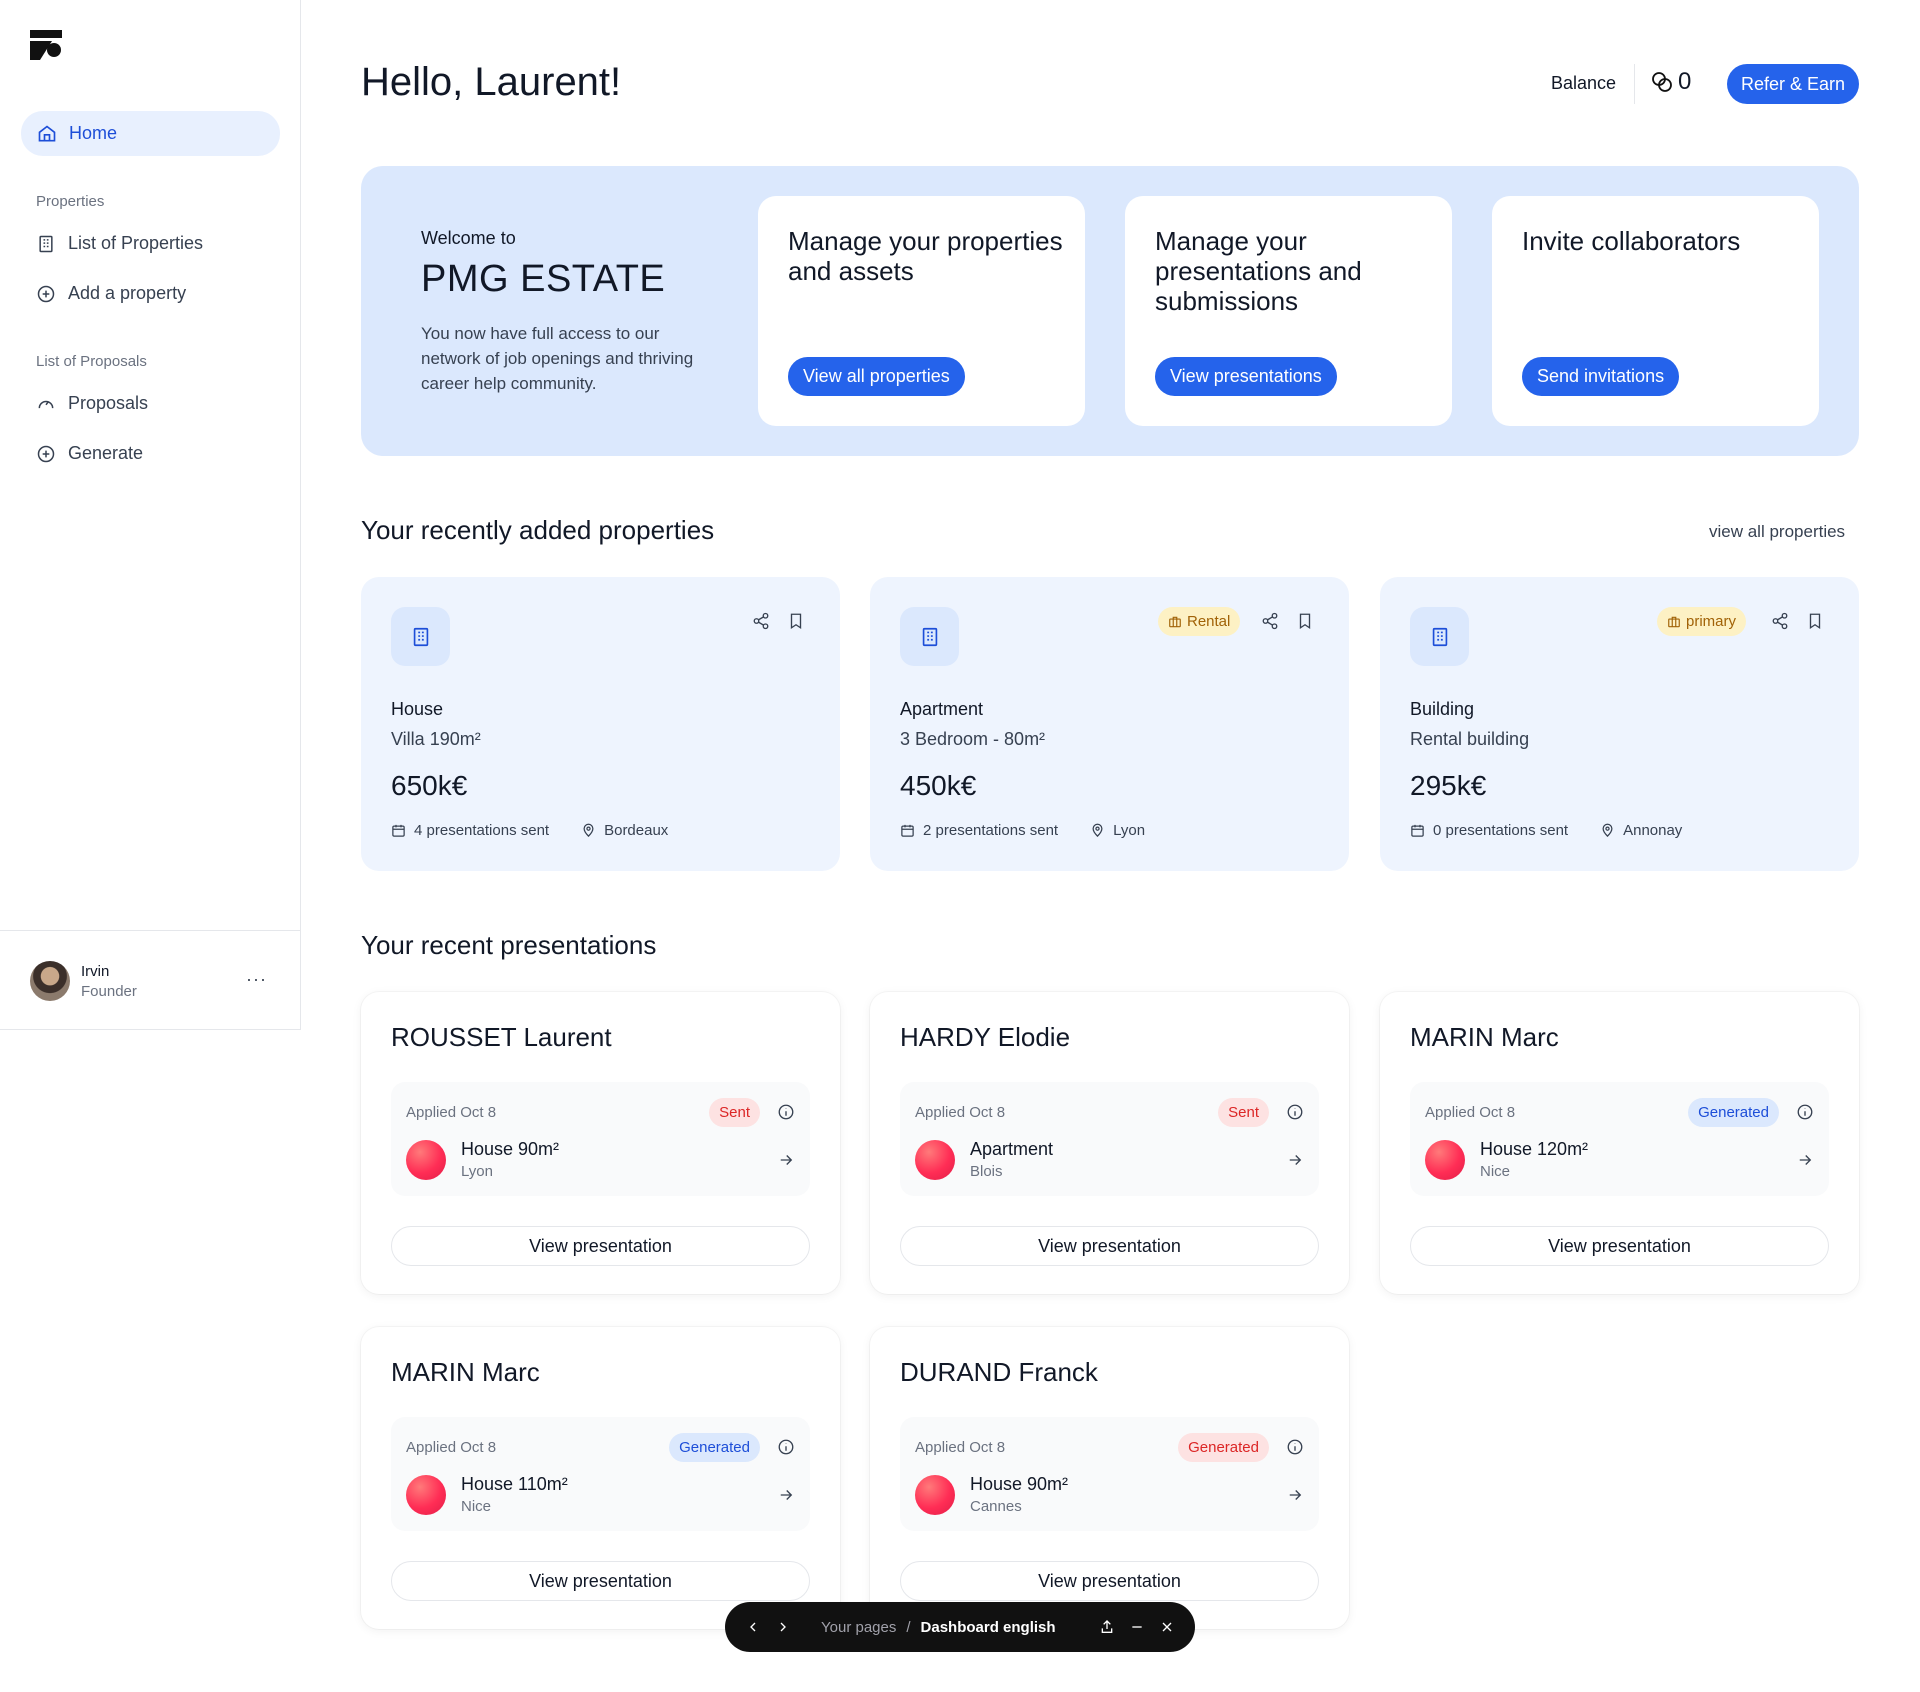 The image size is (1920, 1692). What do you see at coordinates (529, 830) in the screenshot?
I see `property-meta: 4 presentations sent Bordeaux` at bounding box center [529, 830].